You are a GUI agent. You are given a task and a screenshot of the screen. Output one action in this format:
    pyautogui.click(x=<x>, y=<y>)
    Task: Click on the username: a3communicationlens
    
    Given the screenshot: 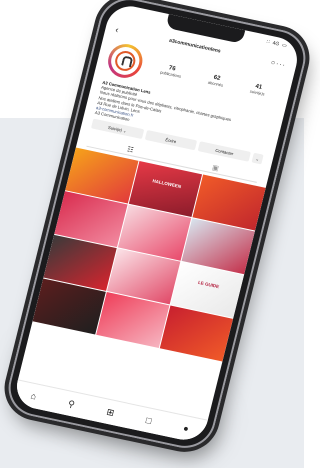 What is the action you would take?
    pyautogui.click(x=195, y=46)
    